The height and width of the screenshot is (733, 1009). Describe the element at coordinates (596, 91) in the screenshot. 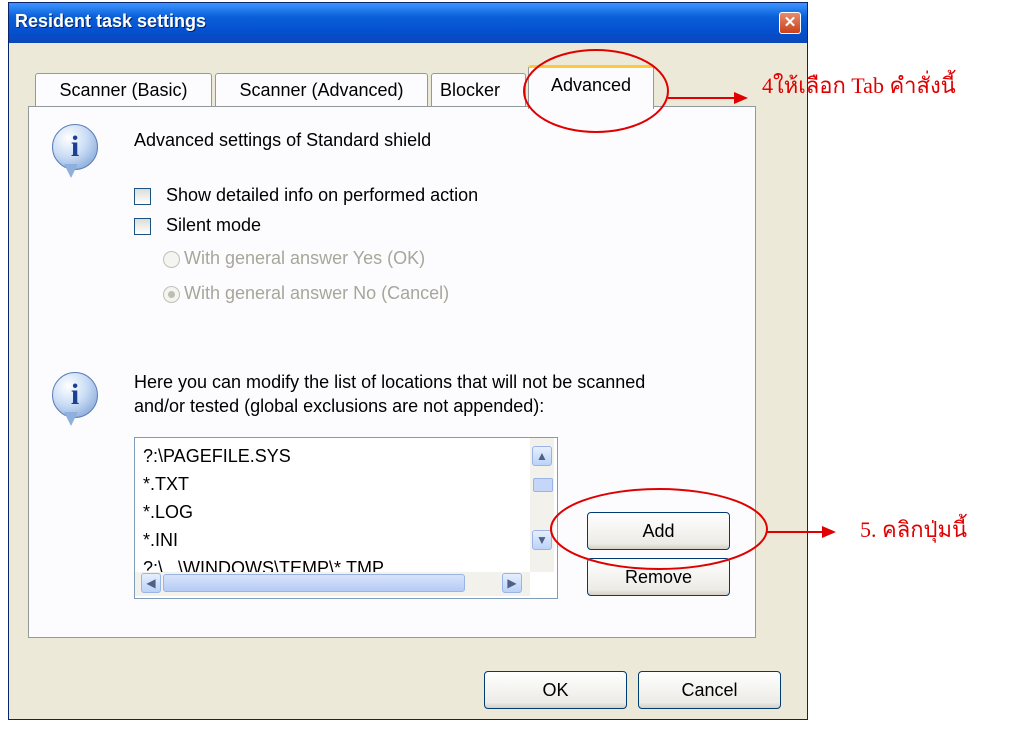

I see `annotation-ellipse-tab` at that location.